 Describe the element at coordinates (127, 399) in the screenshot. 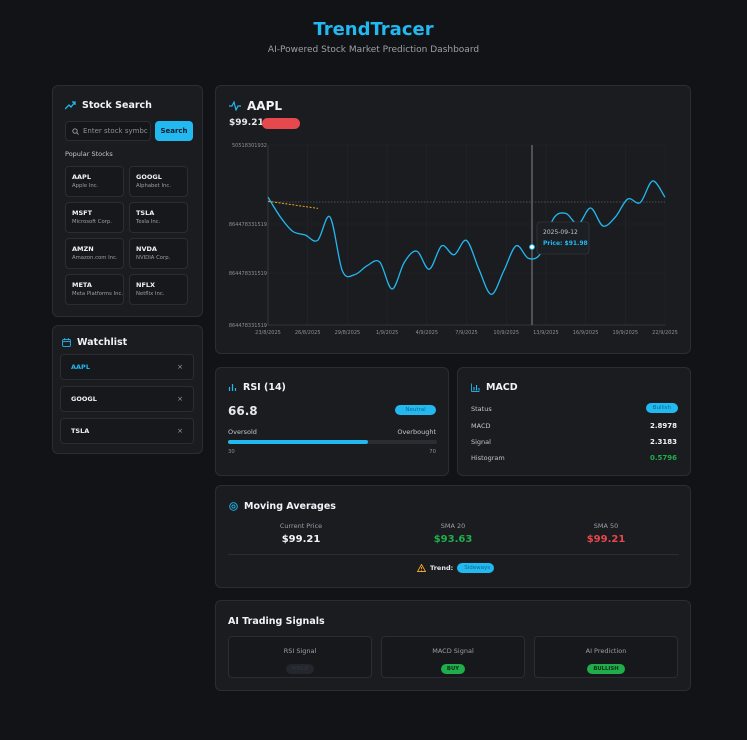

I see `watchlist-item-googl: GOOGL ×` at that location.